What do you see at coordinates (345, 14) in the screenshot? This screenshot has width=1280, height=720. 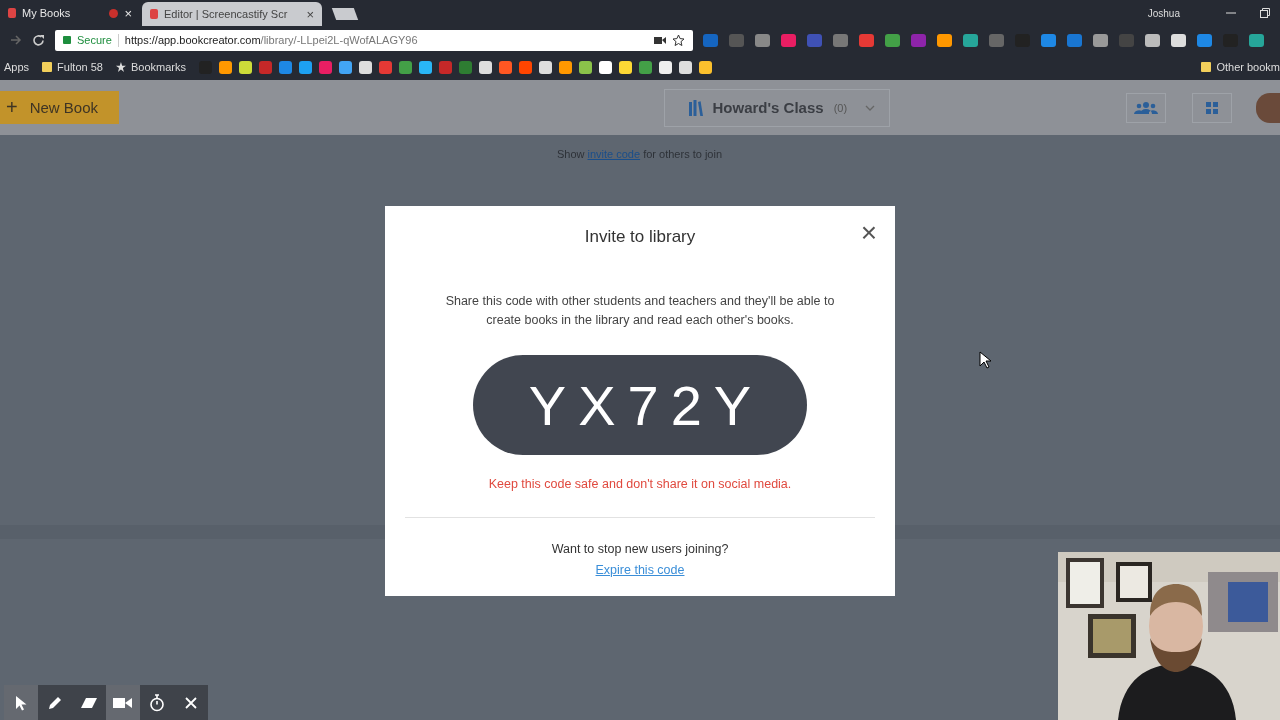 I see `new-tab-button` at bounding box center [345, 14].